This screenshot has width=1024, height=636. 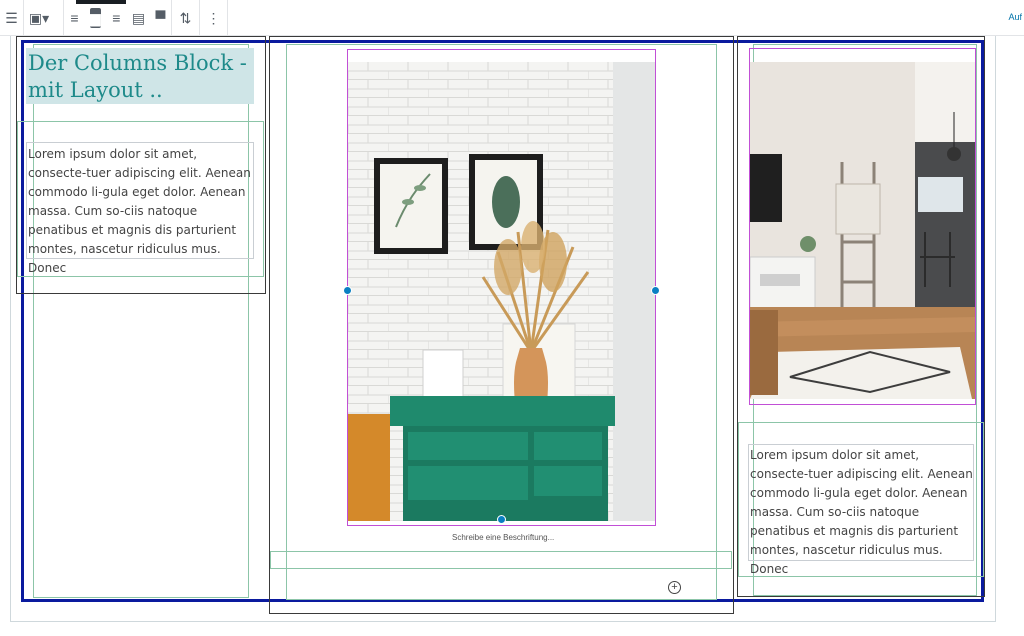 I want to click on caption-row-outline, so click(x=501, y=560).